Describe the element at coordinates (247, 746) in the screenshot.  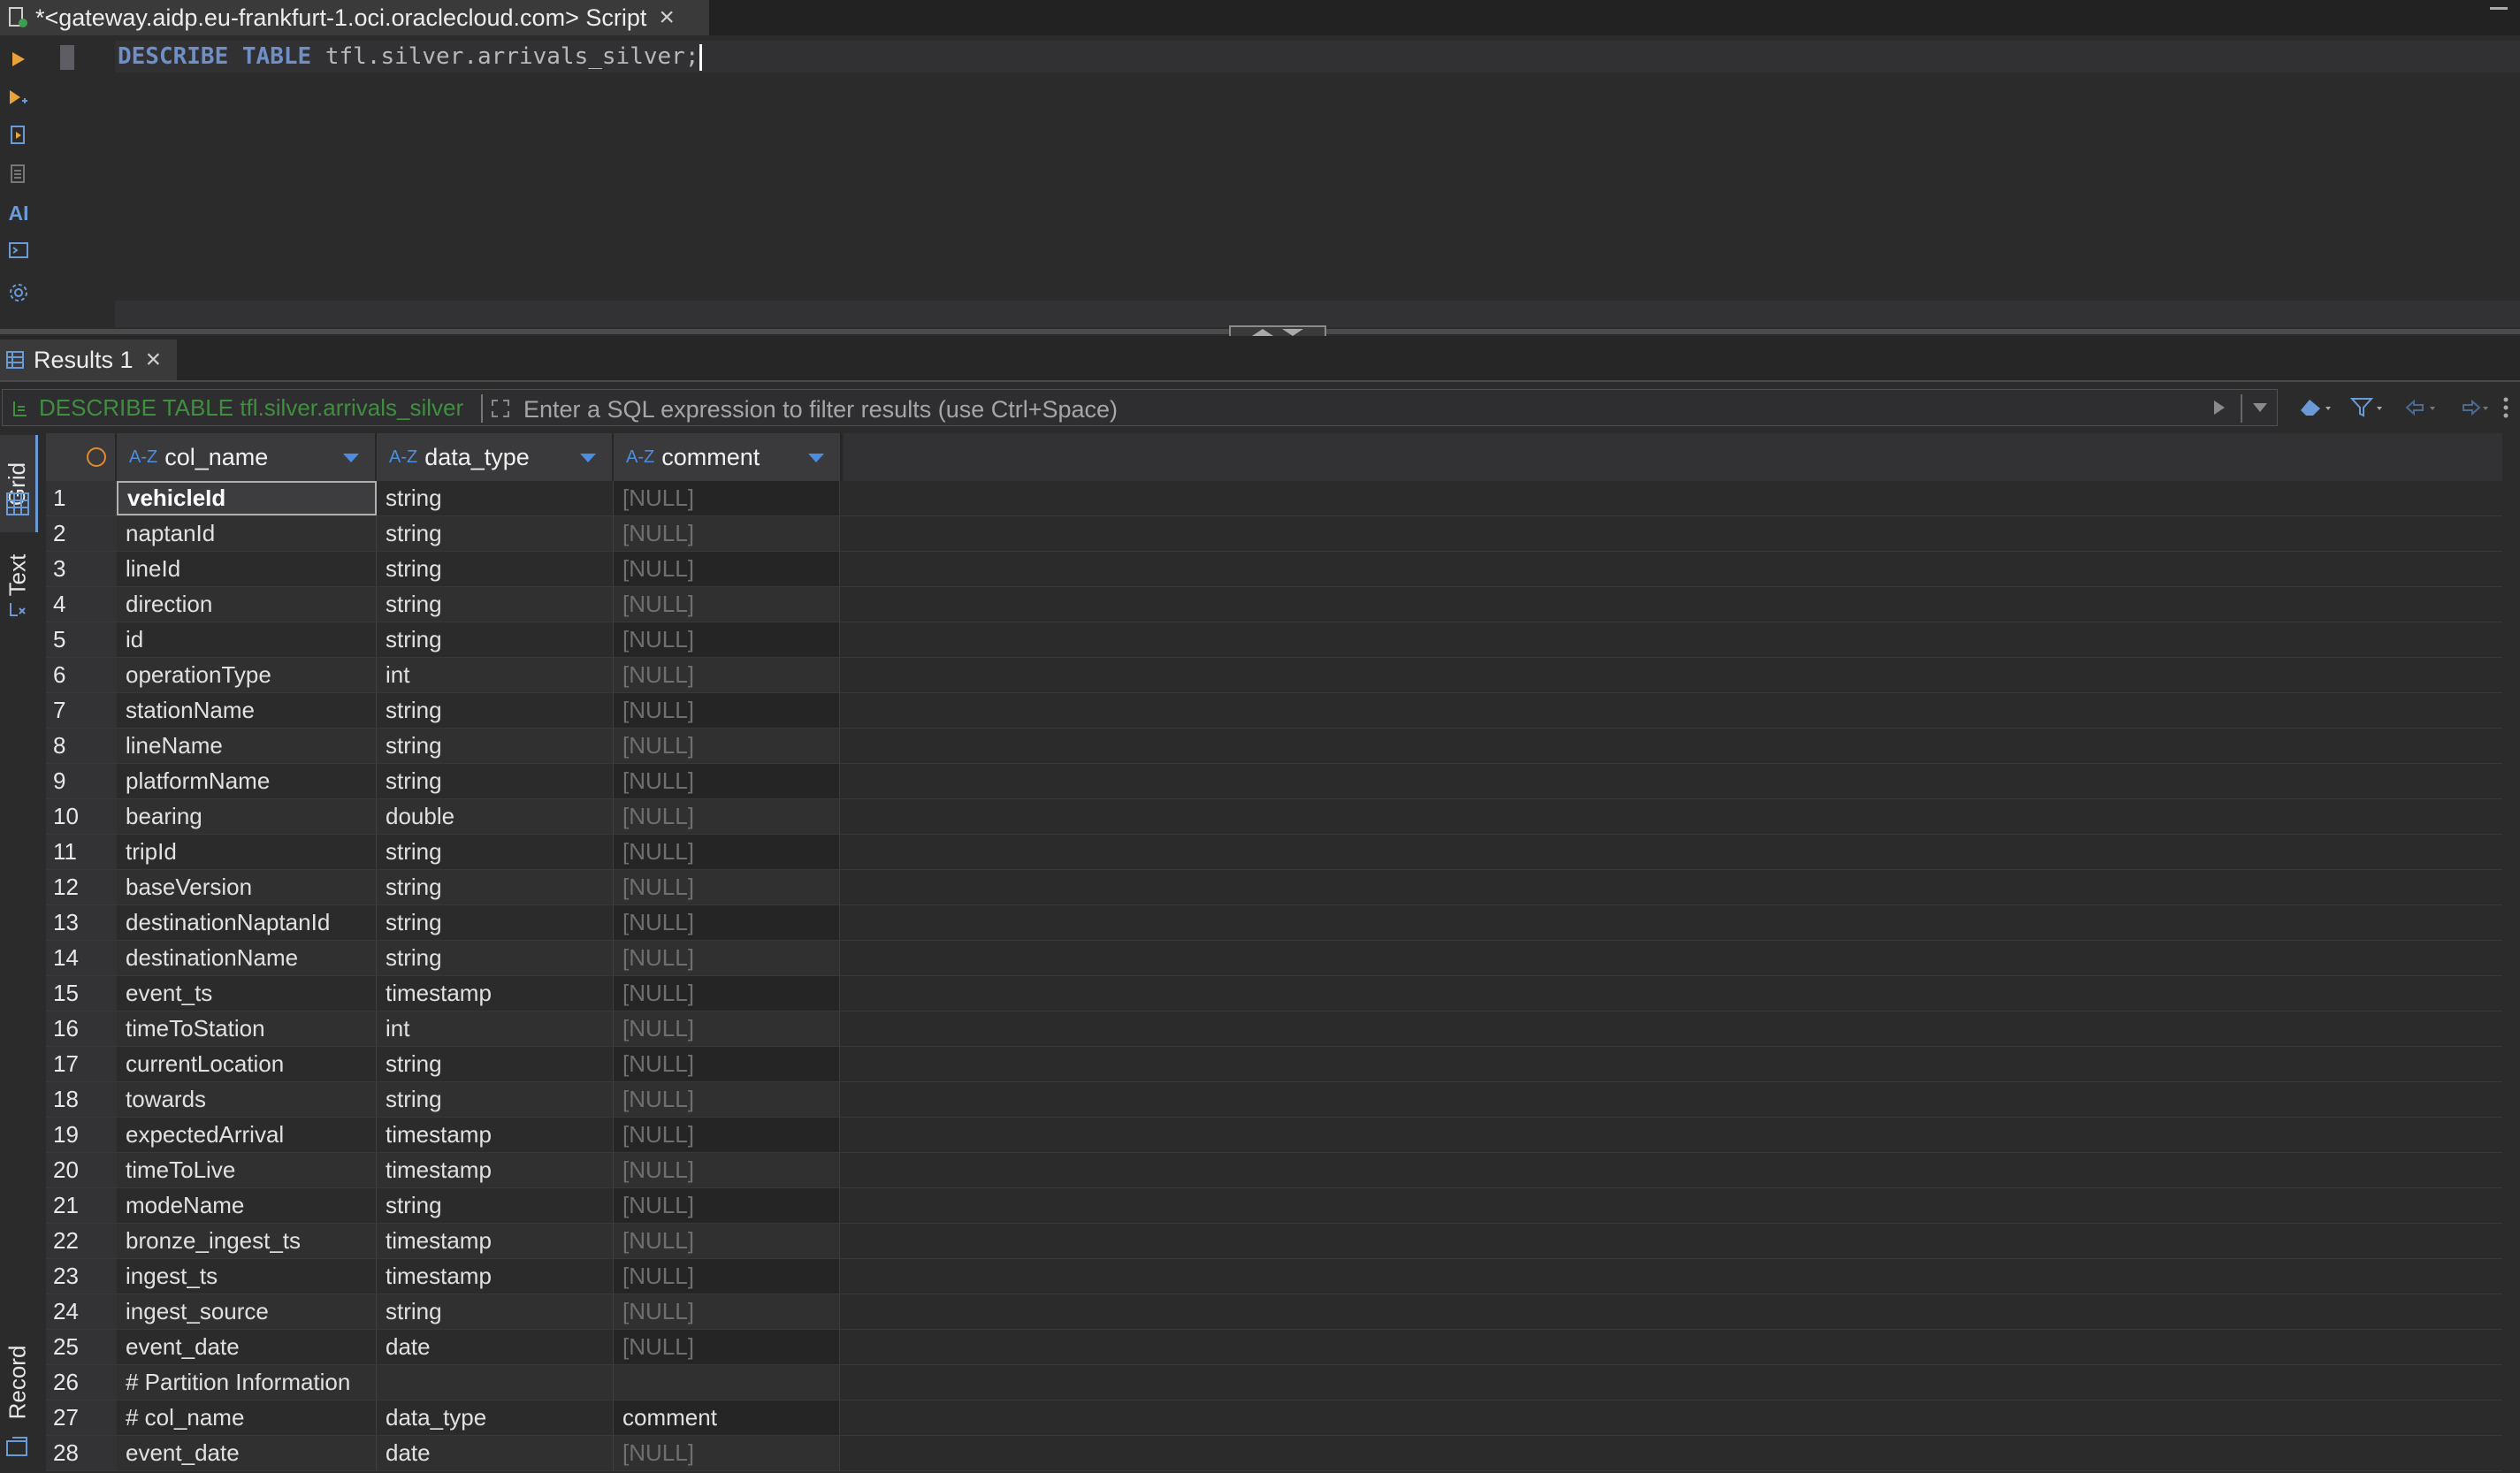
I see `cell-col-name: lineName` at that location.